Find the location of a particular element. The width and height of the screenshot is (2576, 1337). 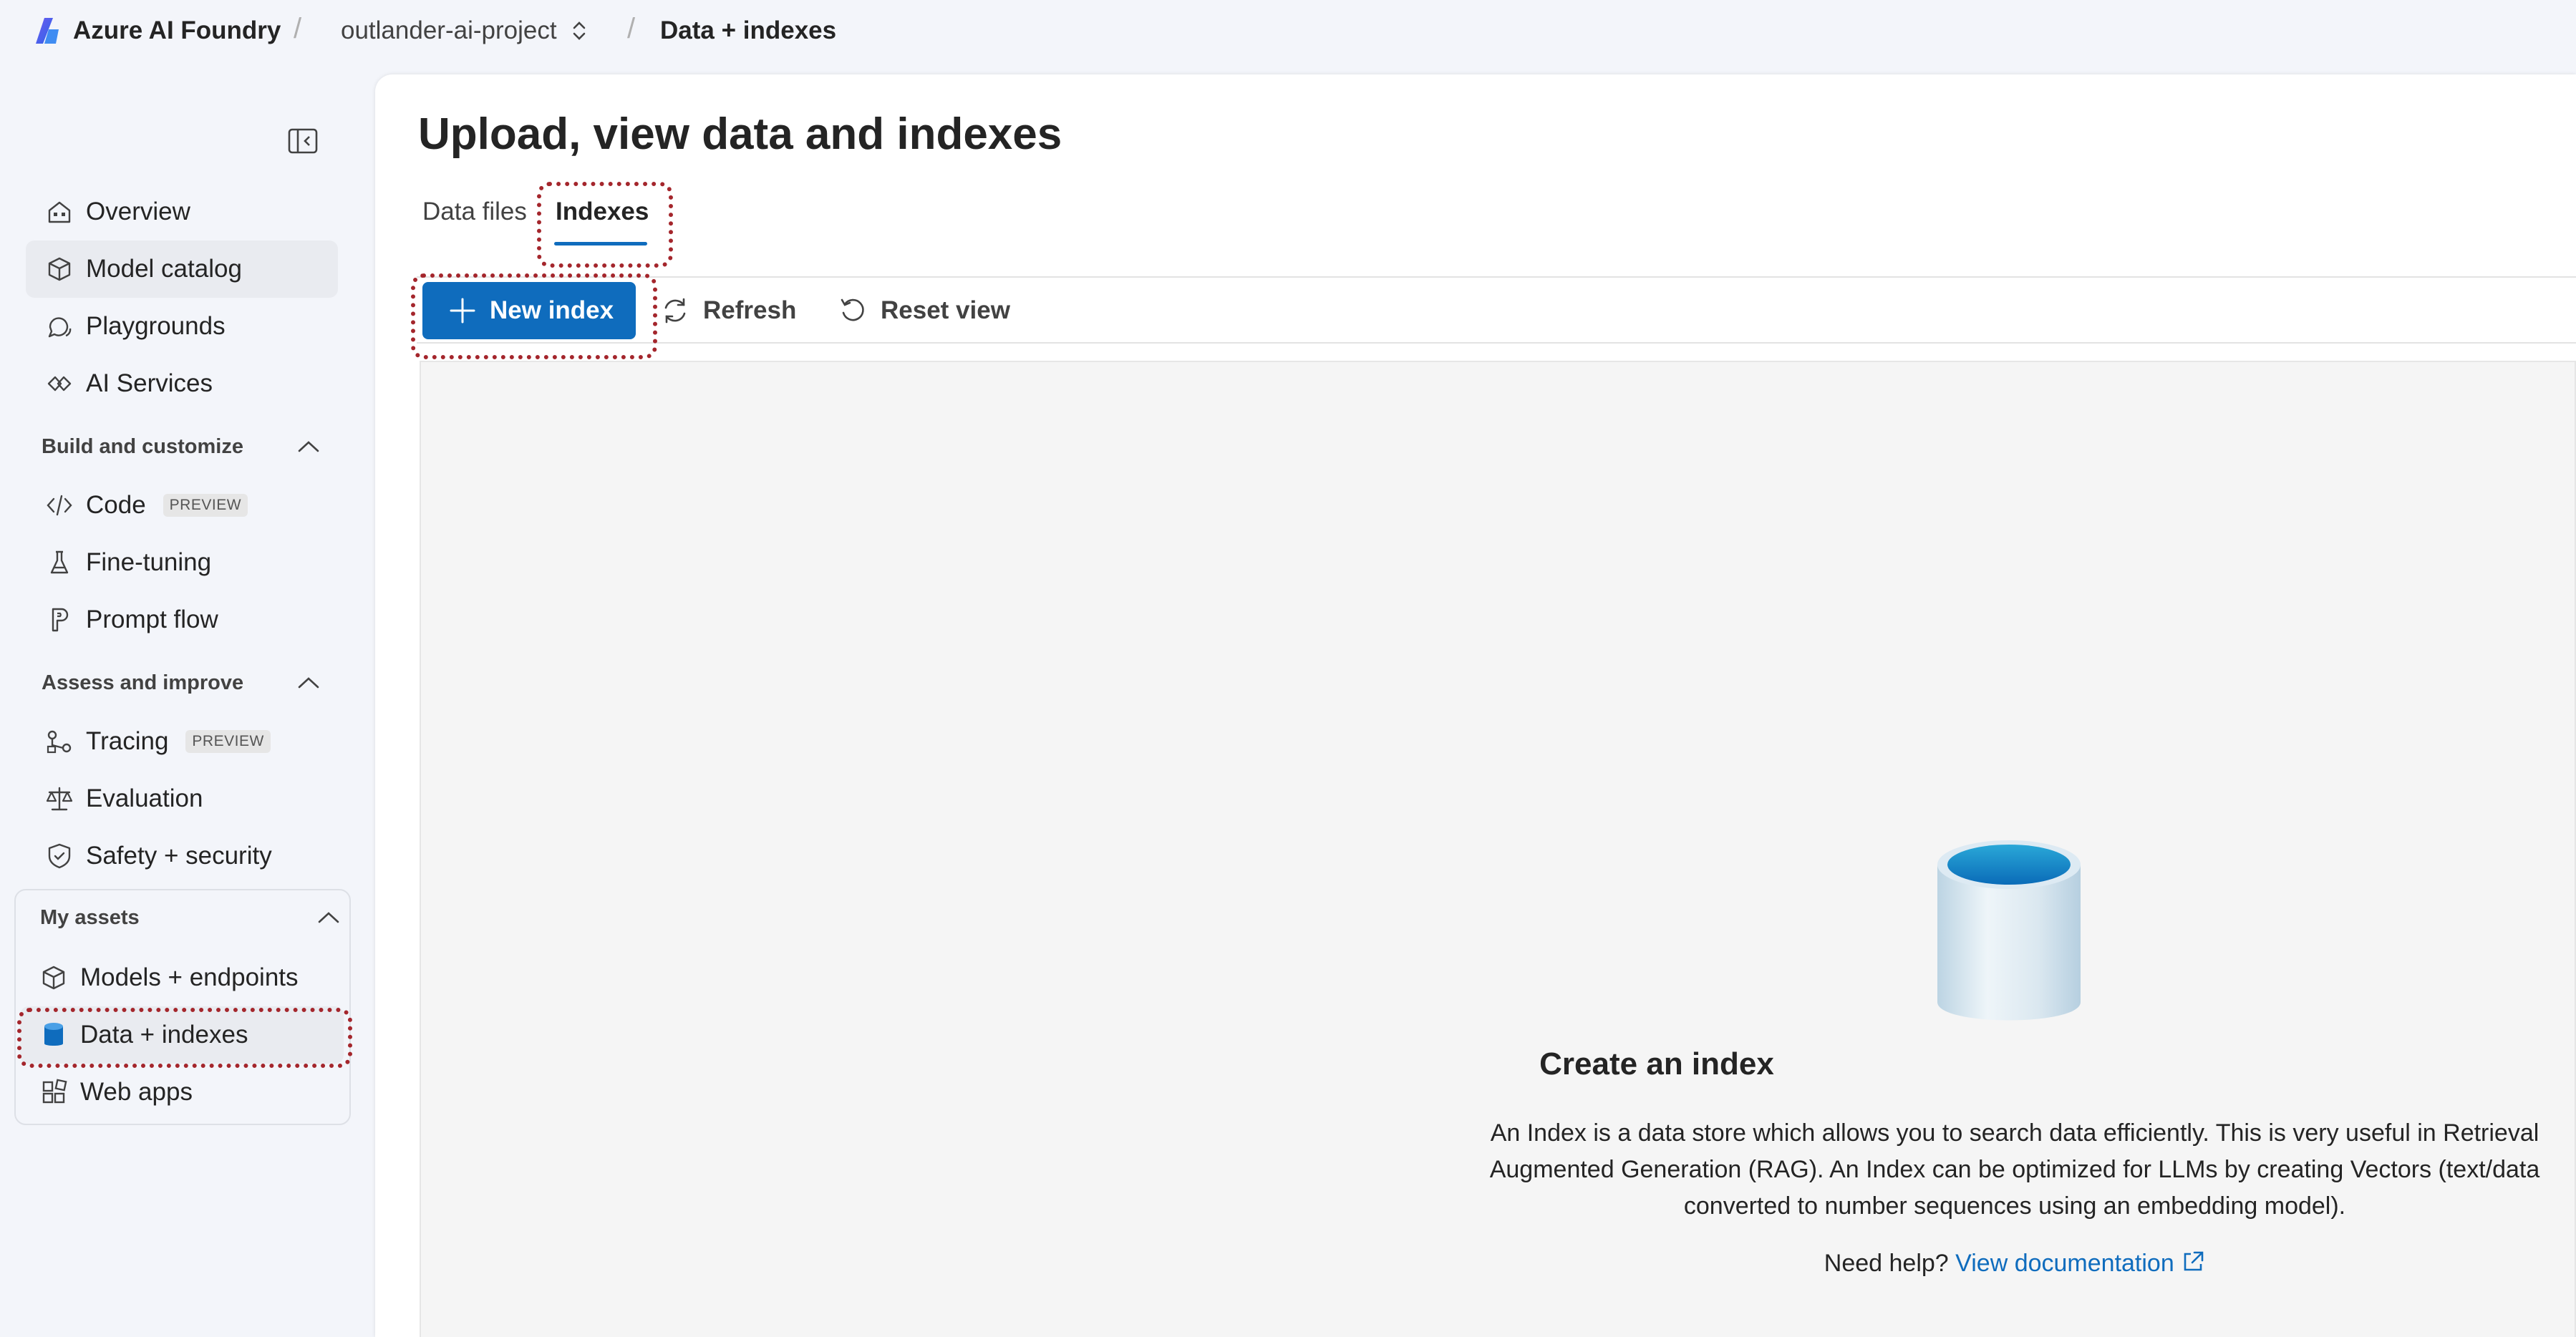

reset-view-label: Reset view is located at coordinates (945, 310).